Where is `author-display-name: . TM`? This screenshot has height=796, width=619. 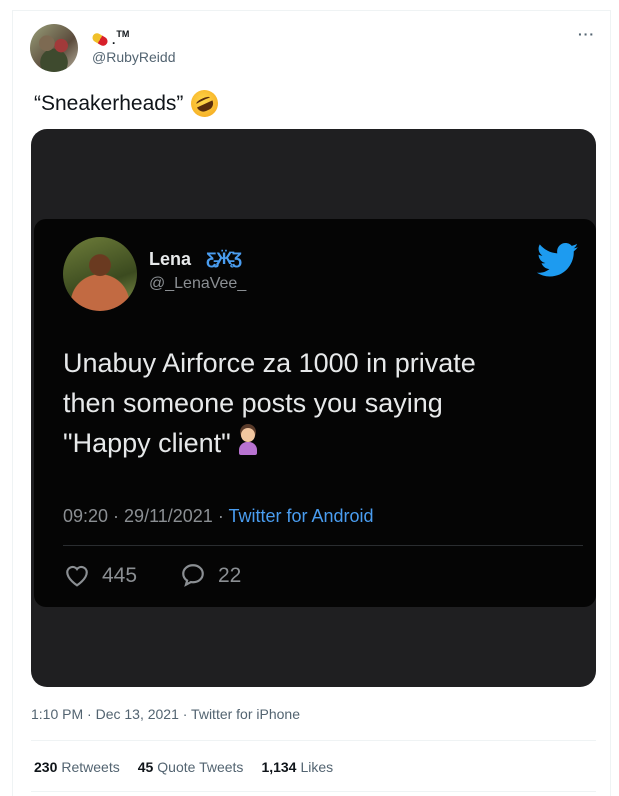 author-display-name: . TM is located at coordinates (110, 36).